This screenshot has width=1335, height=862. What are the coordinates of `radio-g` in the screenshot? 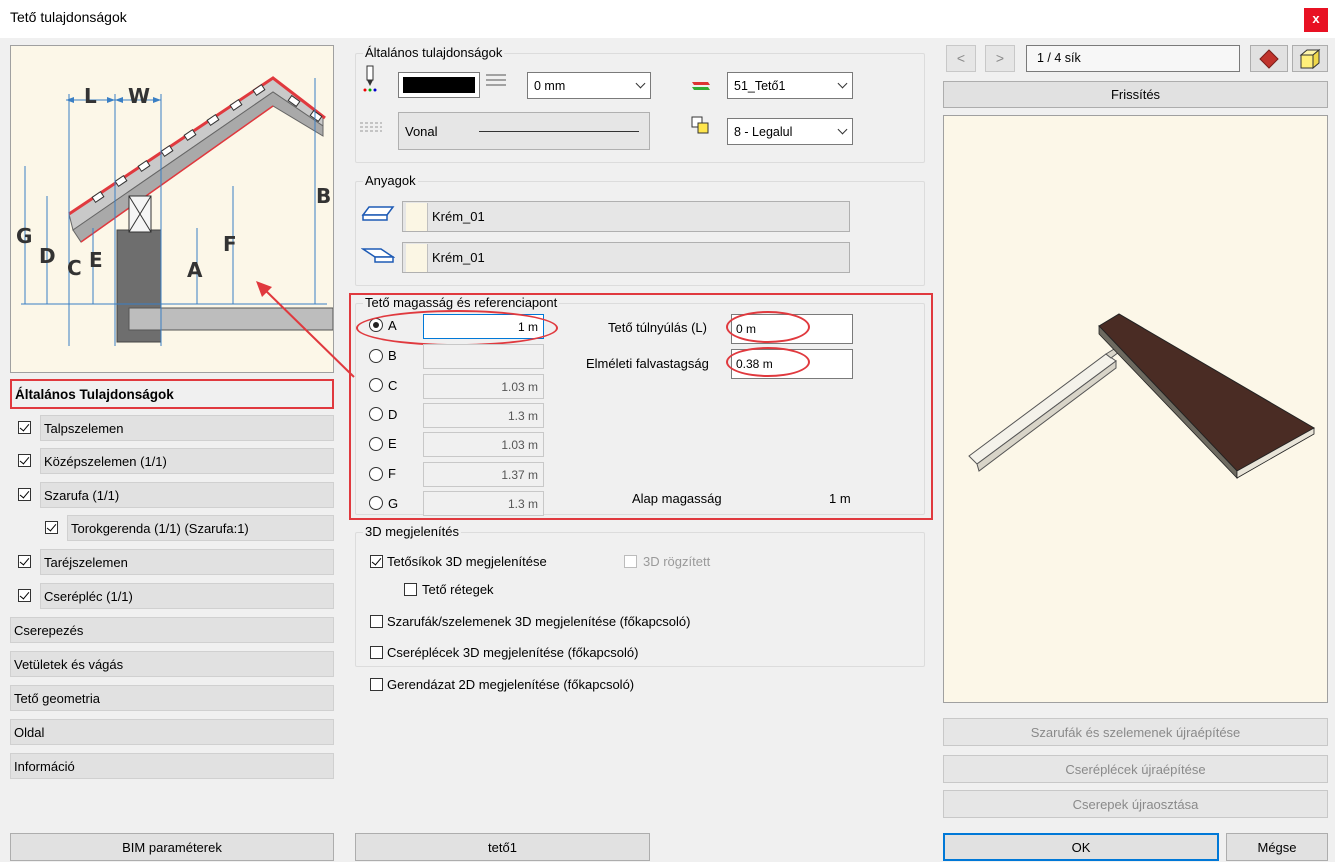 It's located at (376, 504).